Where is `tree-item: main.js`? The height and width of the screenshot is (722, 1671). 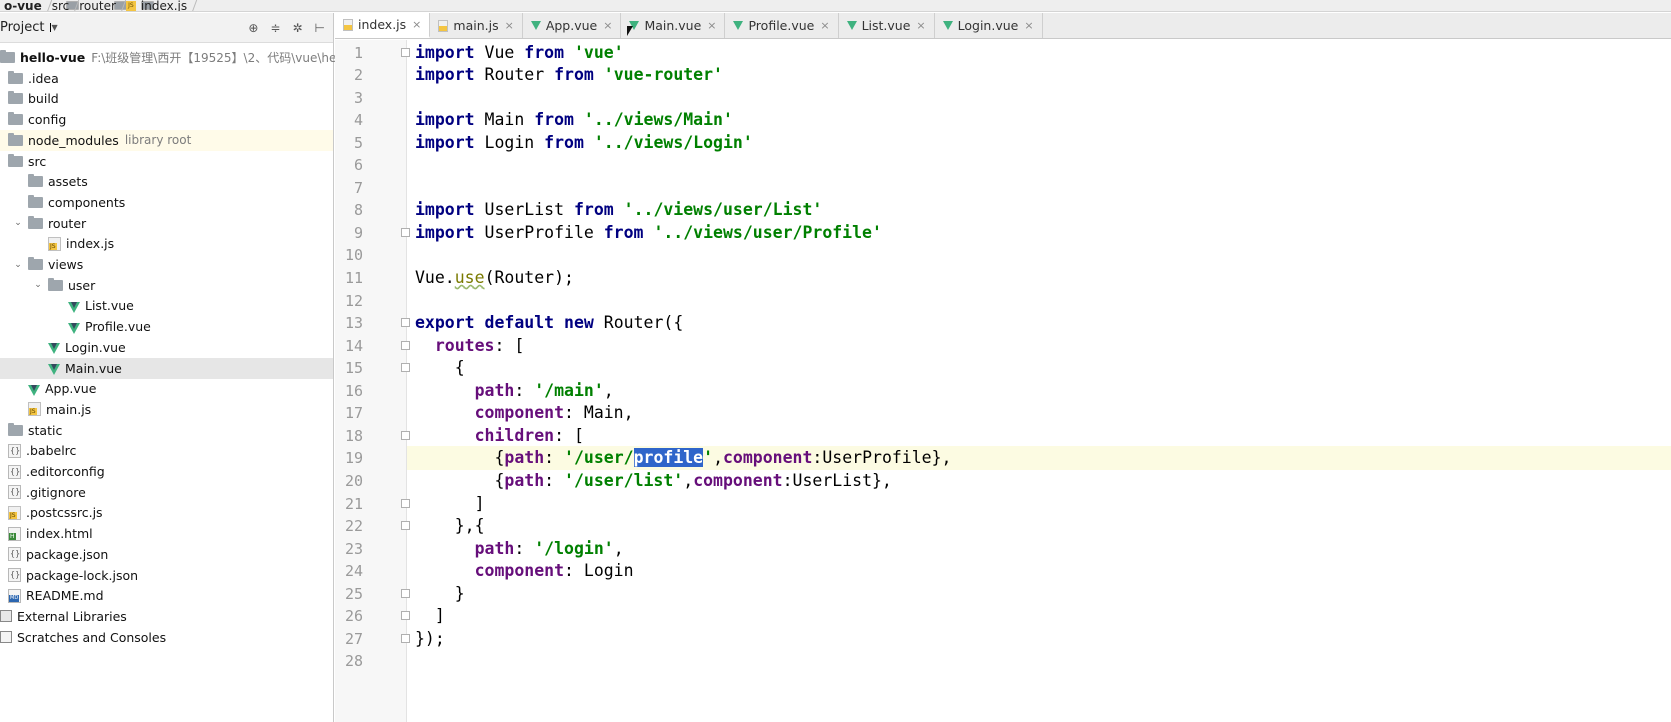
tree-item: main.js is located at coordinates (166, 409).